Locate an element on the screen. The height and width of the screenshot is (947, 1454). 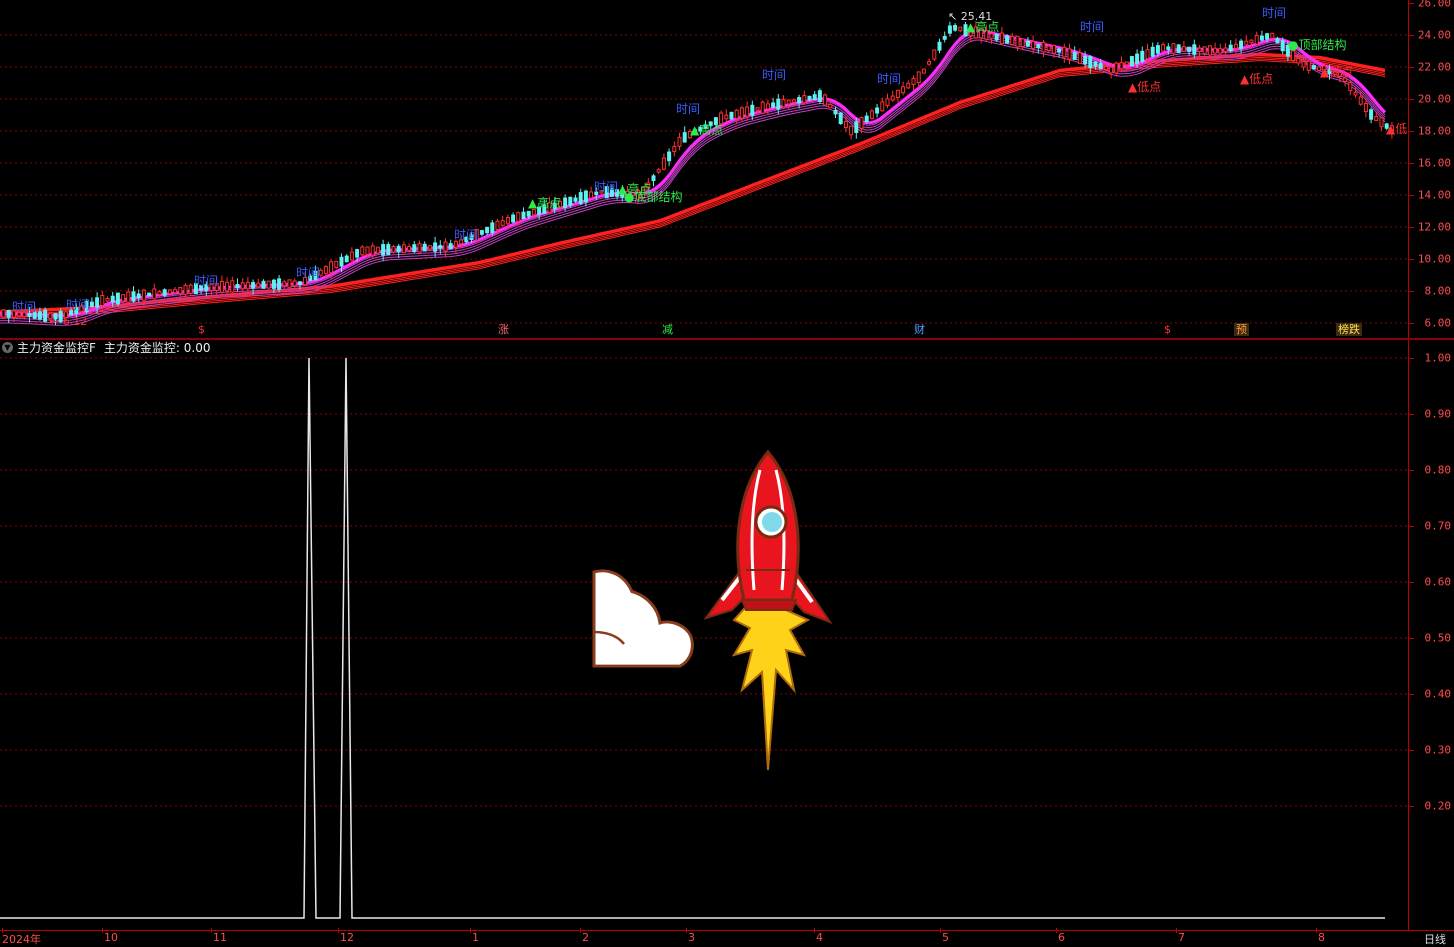
cloud-icon is located at coordinates (643, 618).